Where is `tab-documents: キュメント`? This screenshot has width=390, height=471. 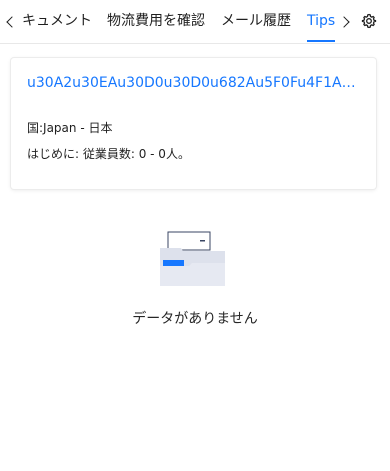
tab-documents: キュメント is located at coordinates (57, 21).